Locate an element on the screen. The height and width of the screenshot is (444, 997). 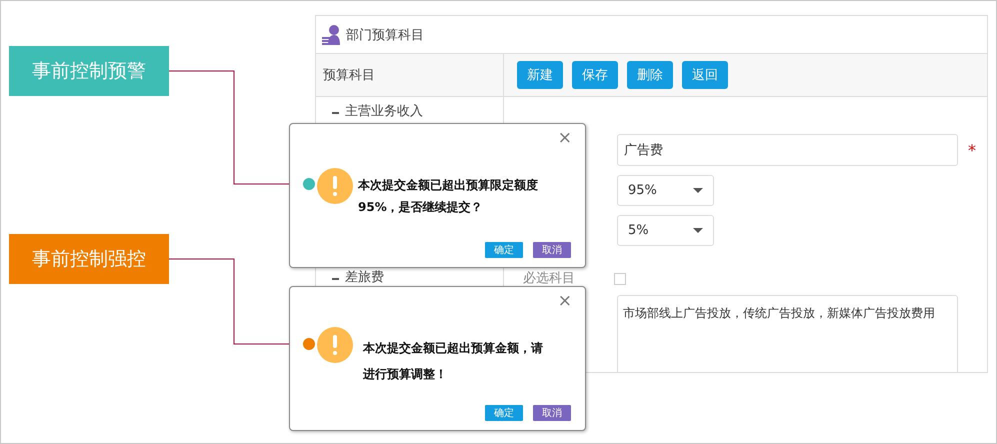
tree-item: 主营业务收入 is located at coordinates (384, 112).